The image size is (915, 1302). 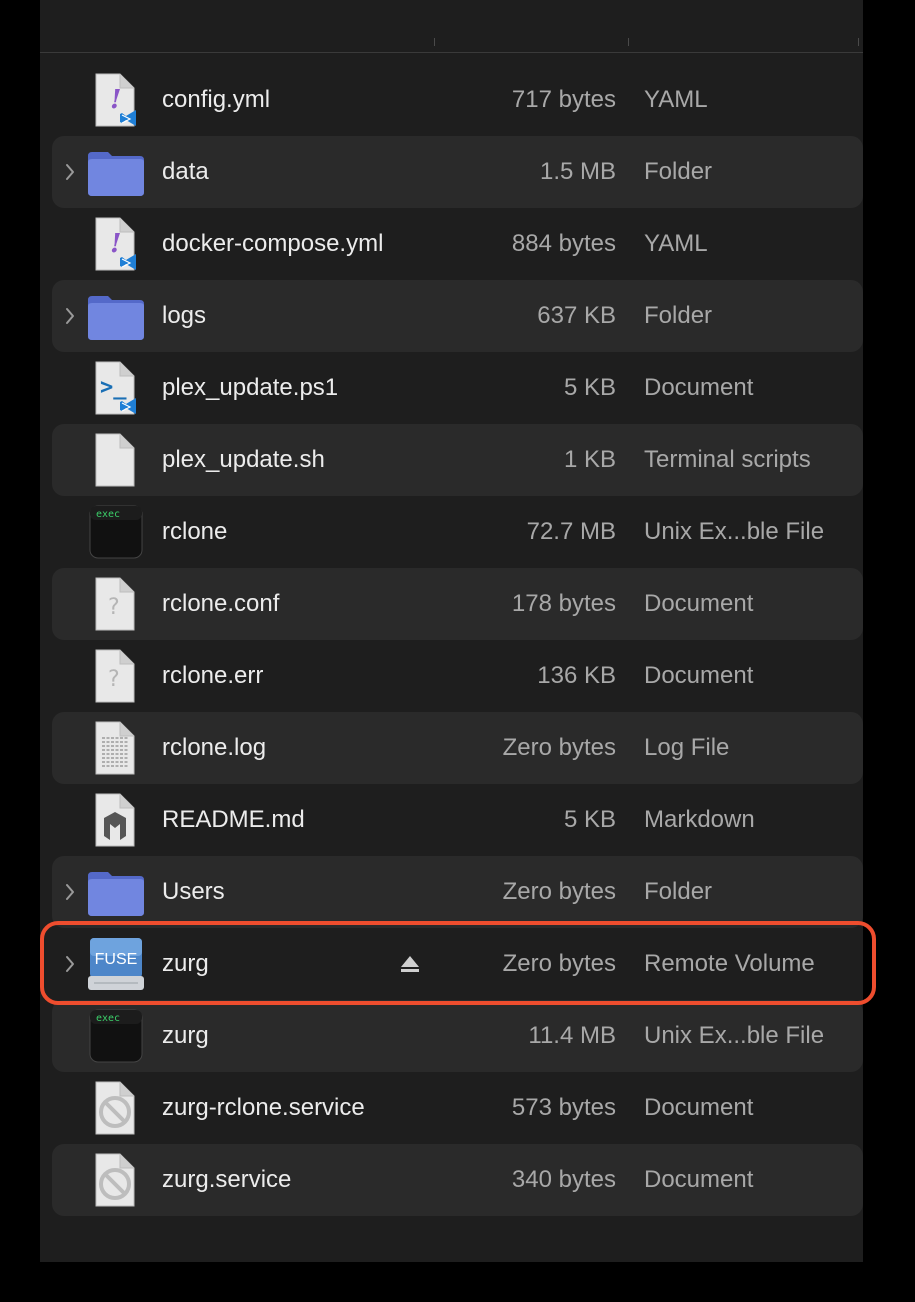 What do you see at coordinates (214, 747) in the screenshot?
I see `file-name: rclone.log` at bounding box center [214, 747].